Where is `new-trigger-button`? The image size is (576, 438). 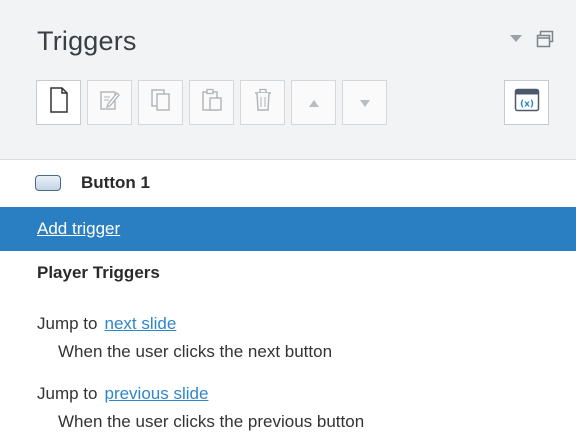 new-trigger-button is located at coordinates (58, 102).